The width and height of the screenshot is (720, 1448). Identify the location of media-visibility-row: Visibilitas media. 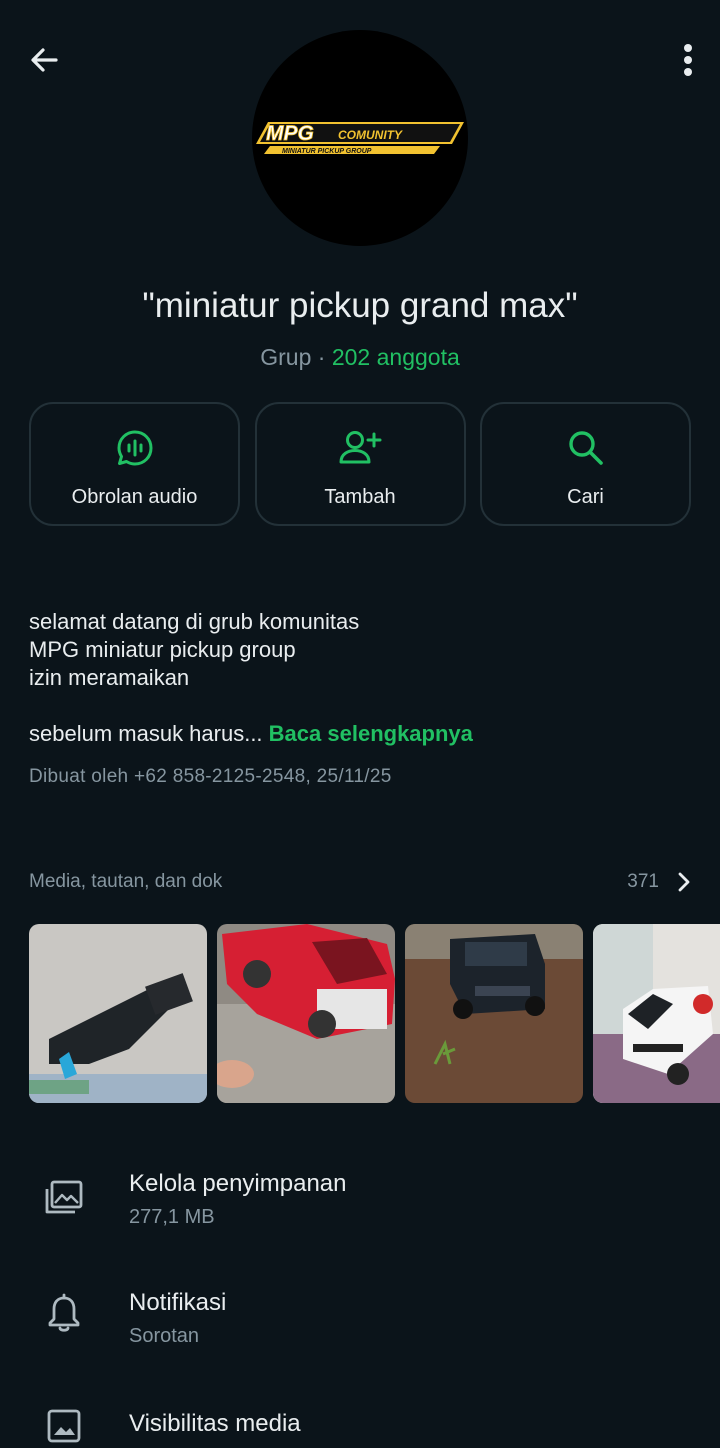
(360, 1425).